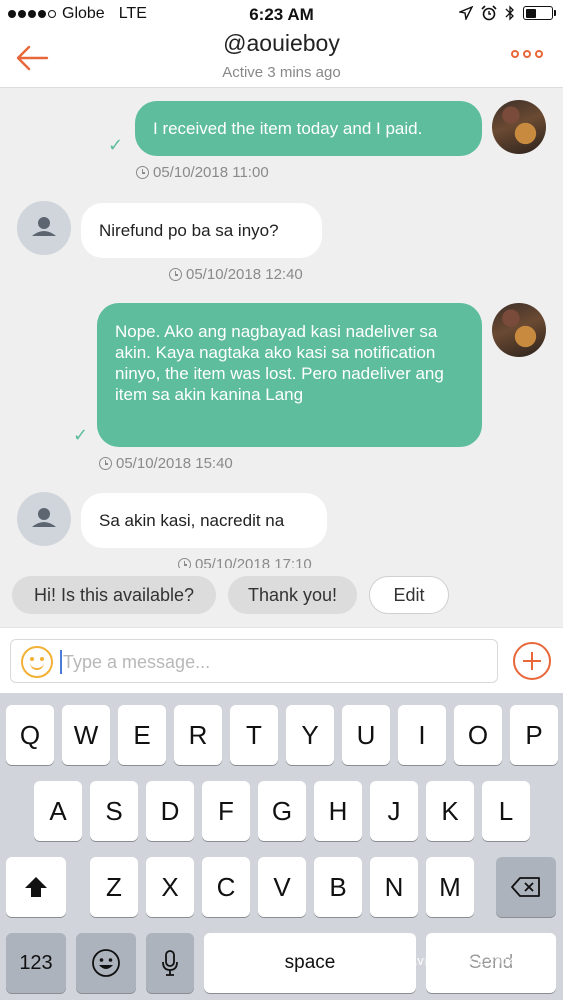  What do you see at coordinates (254, 735) in the screenshot?
I see `key-t: T` at bounding box center [254, 735].